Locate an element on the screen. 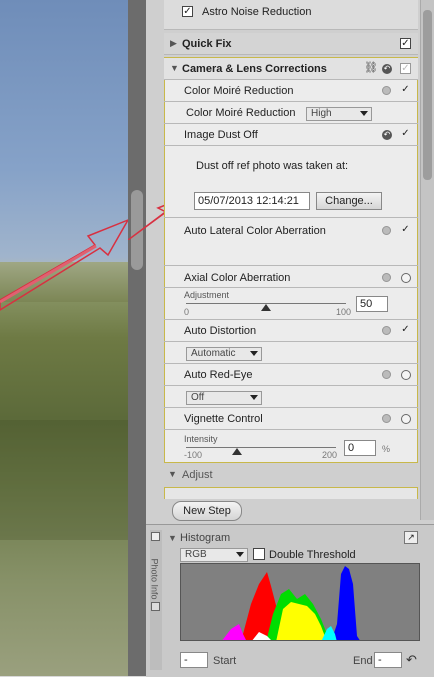  axial-label: Axial Color Aberration is located at coordinates (237, 278).